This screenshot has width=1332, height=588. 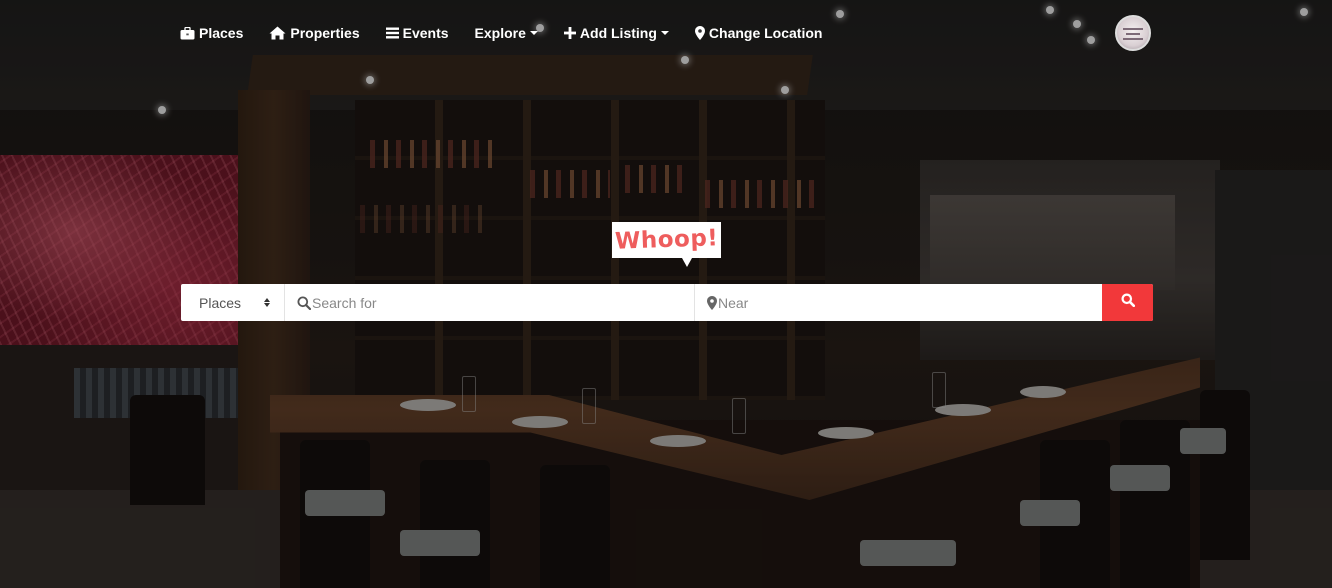 What do you see at coordinates (1133, 33) in the screenshot?
I see `user-avatar` at bounding box center [1133, 33].